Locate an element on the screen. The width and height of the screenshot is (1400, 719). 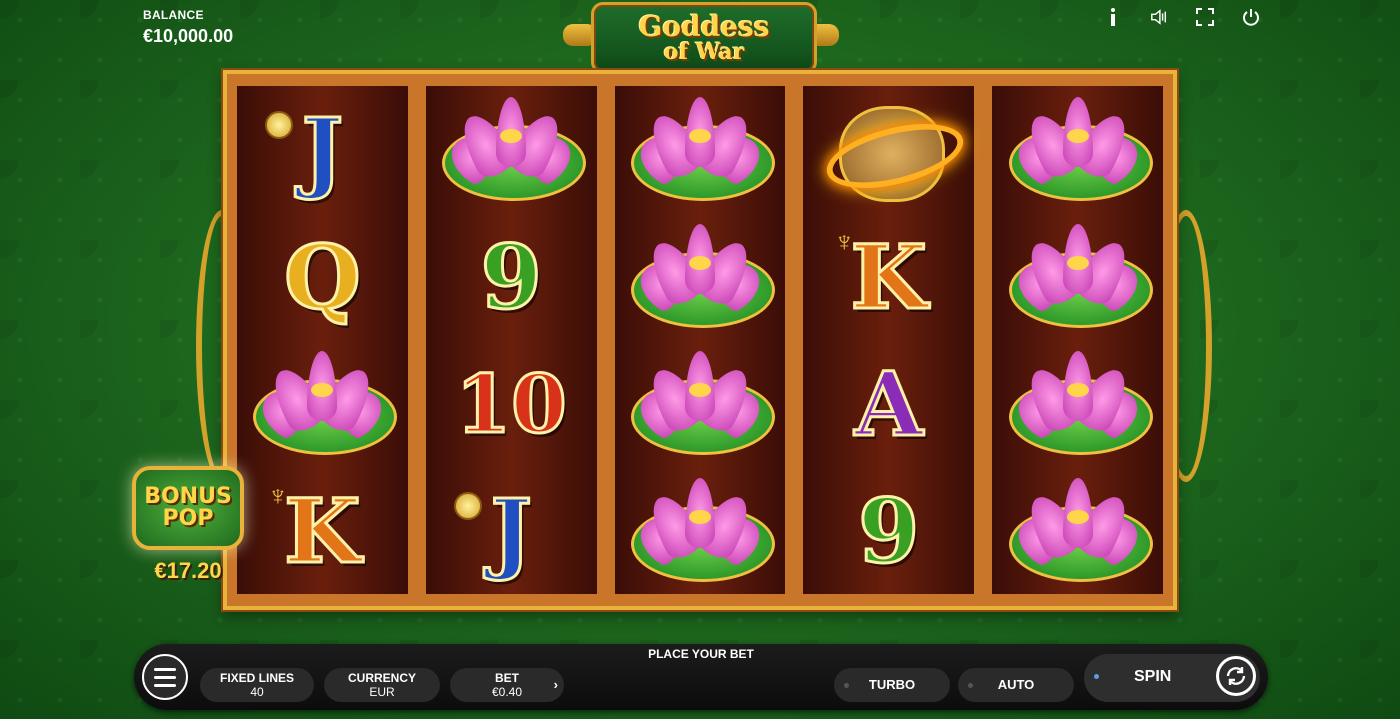
auto-button: AUTO is located at coordinates (1016, 685).